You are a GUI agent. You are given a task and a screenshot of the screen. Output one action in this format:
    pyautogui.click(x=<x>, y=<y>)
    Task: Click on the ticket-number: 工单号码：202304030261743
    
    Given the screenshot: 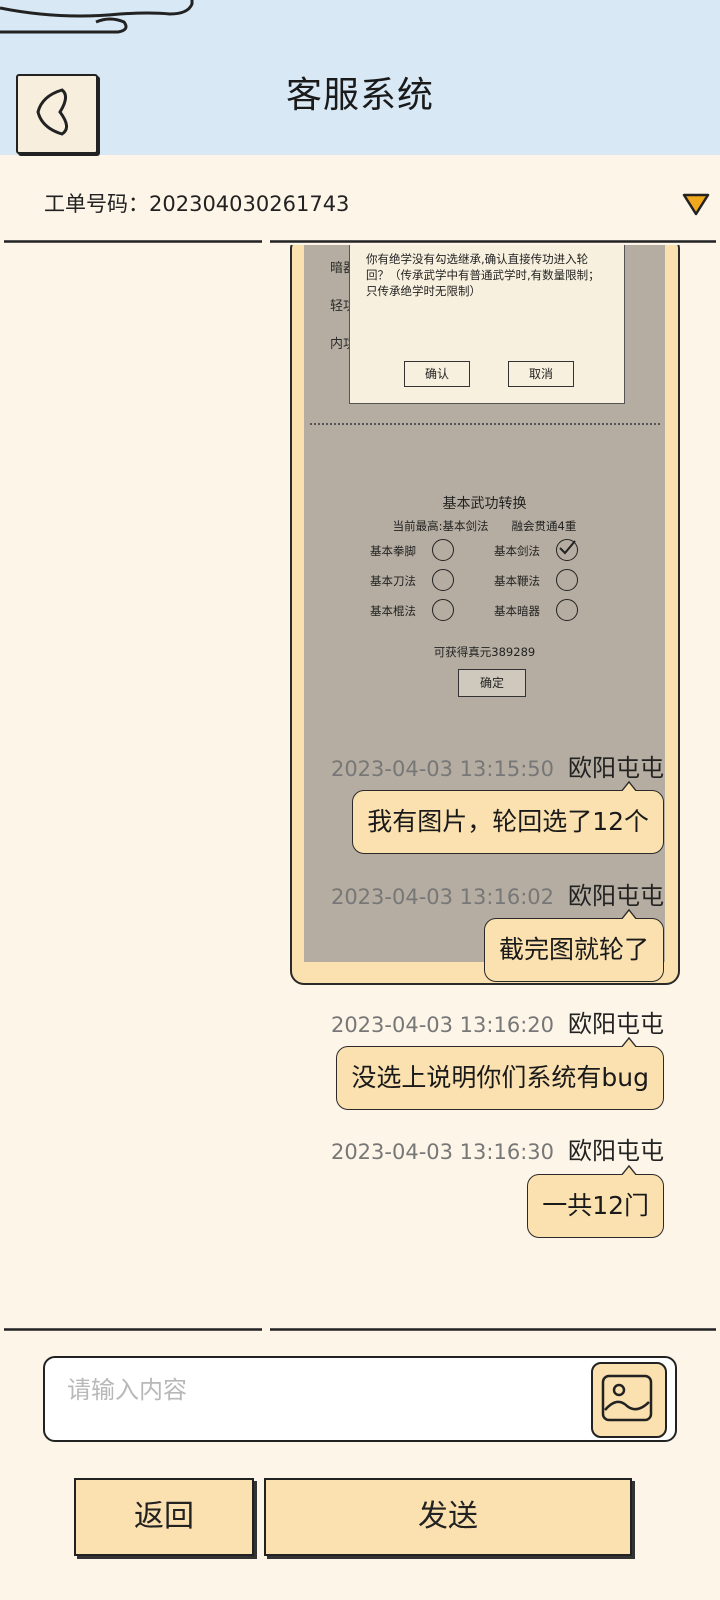 What is the action you would take?
    pyautogui.click(x=197, y=204)
    